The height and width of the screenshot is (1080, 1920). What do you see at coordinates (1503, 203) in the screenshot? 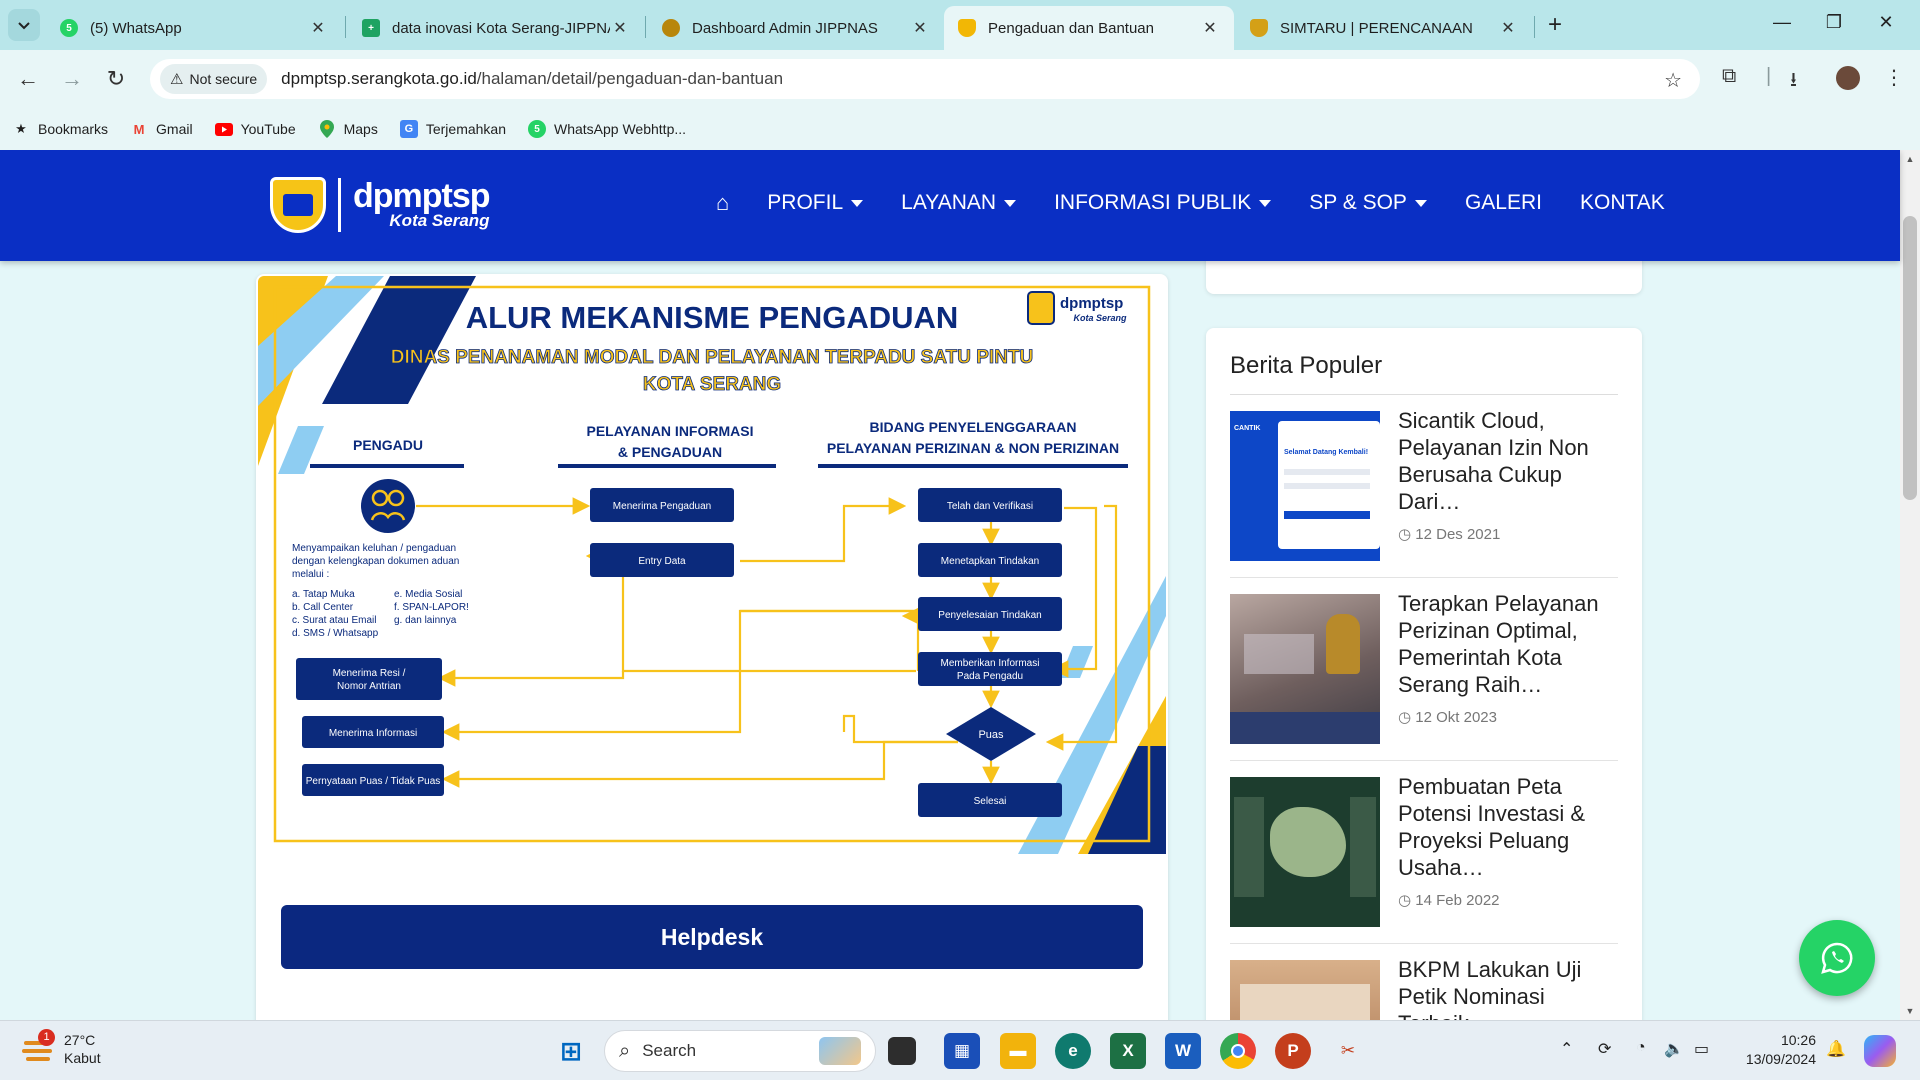
I see `menu-item-galeri: GALERI` at bounding box center [1503, 203].